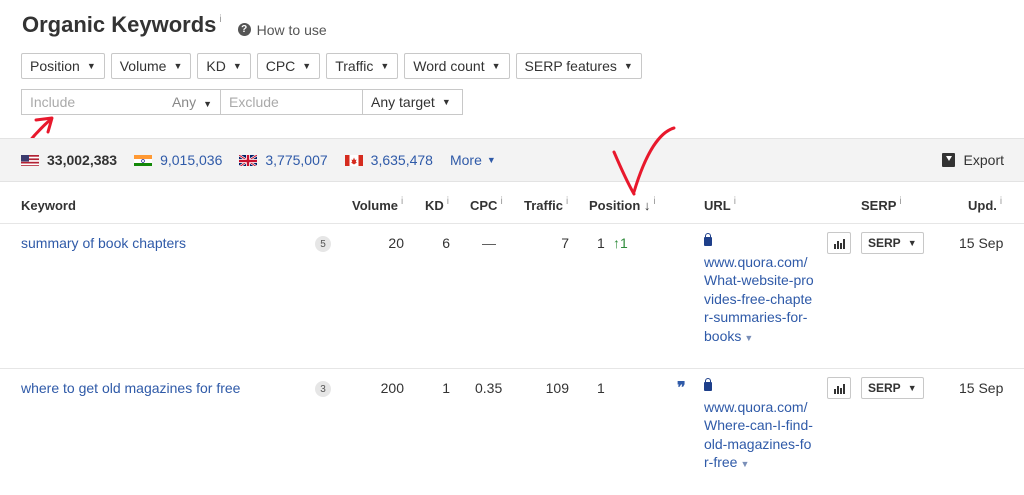 This screenshot has height=495, width=1024. What do you see at coordinates (130, 388) in the screenshot?
I see `keyword-link: where to get old magazines for free` at bounding box center [130, 388].